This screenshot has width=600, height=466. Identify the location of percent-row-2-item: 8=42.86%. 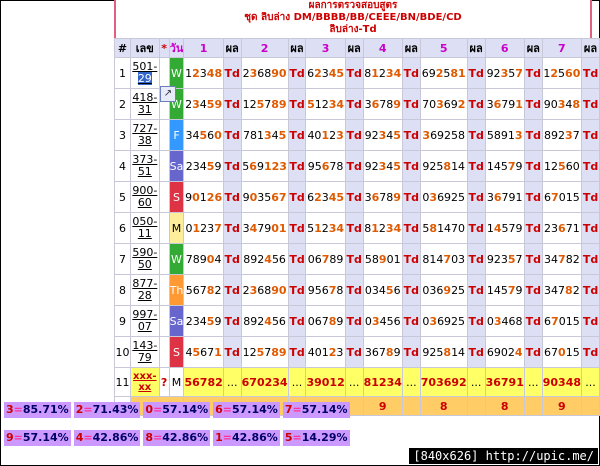
(177, 438).